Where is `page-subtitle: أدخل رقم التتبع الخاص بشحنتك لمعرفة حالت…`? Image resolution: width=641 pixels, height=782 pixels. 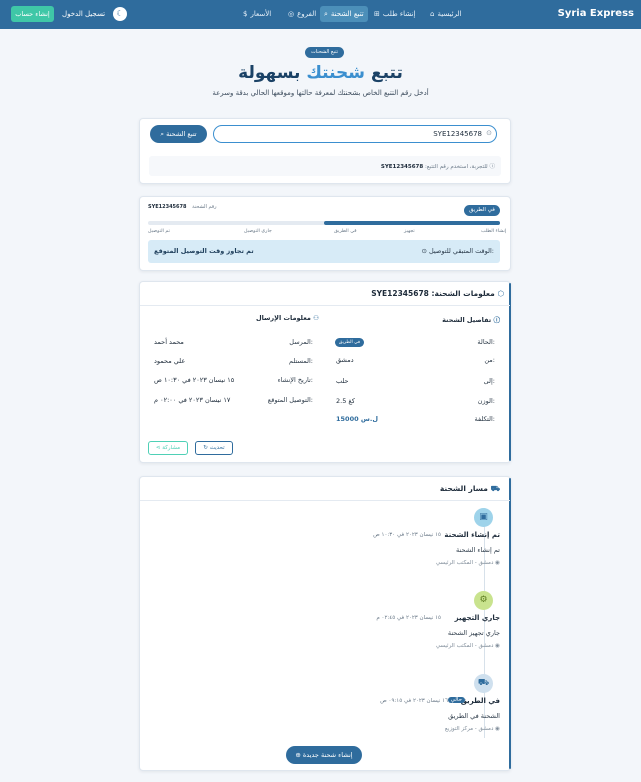
page-subtitle: أدخل رقم التتبع الخاص بشحنتك لمعرفة حالت… is located at coordinates (320, 93).